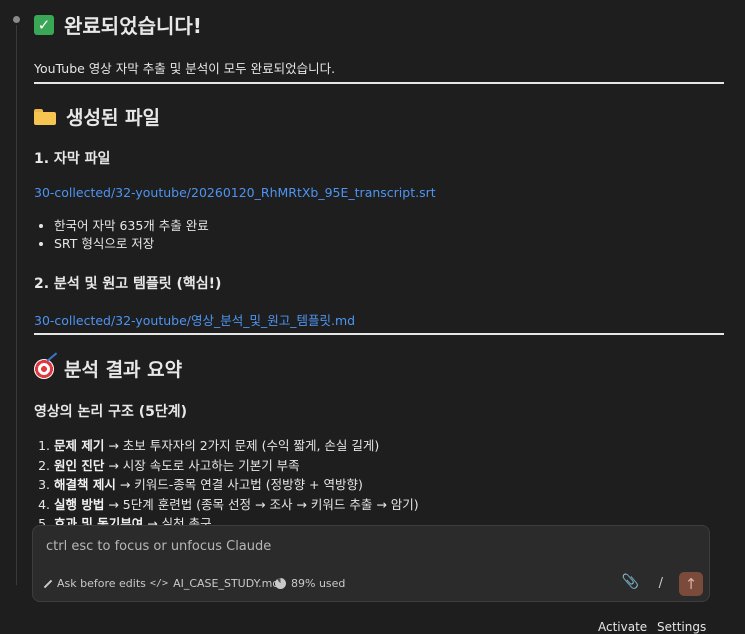  I want to click on done-heading: ✓ 완료되었습니다!, so click(118, 24).